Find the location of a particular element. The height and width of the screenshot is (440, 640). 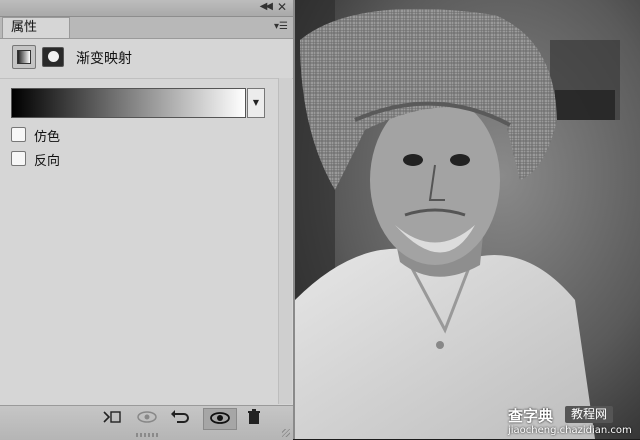

reverse-label: 反向 is located at coordinates (47, 161).